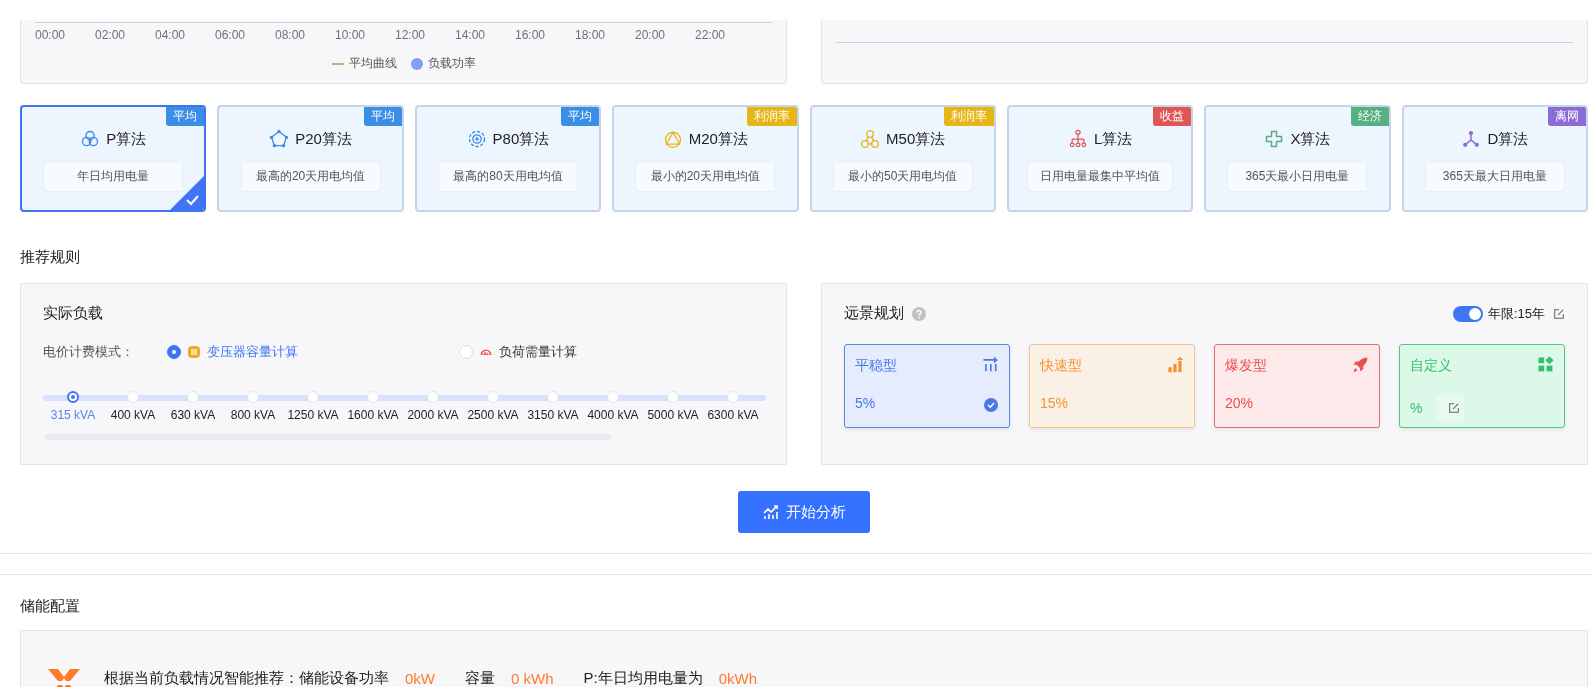 The image size is (1592, 687). I want to click on slider-label: 2000 kVA, so click(433, 415).